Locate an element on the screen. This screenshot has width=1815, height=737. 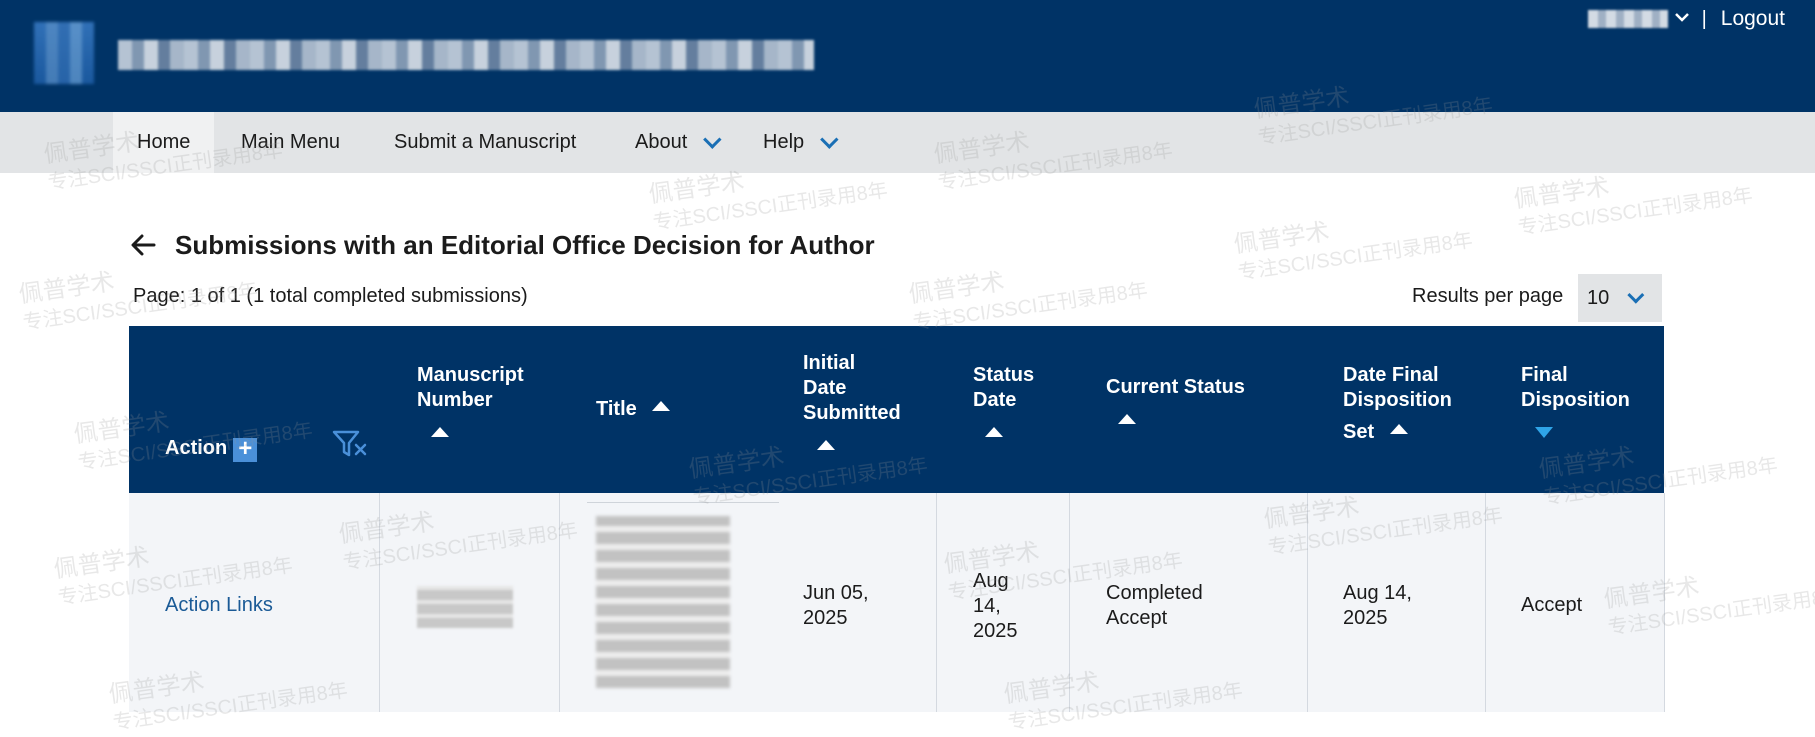
cell-status-date-line3: 2025 is located at coordinates (995, 631).